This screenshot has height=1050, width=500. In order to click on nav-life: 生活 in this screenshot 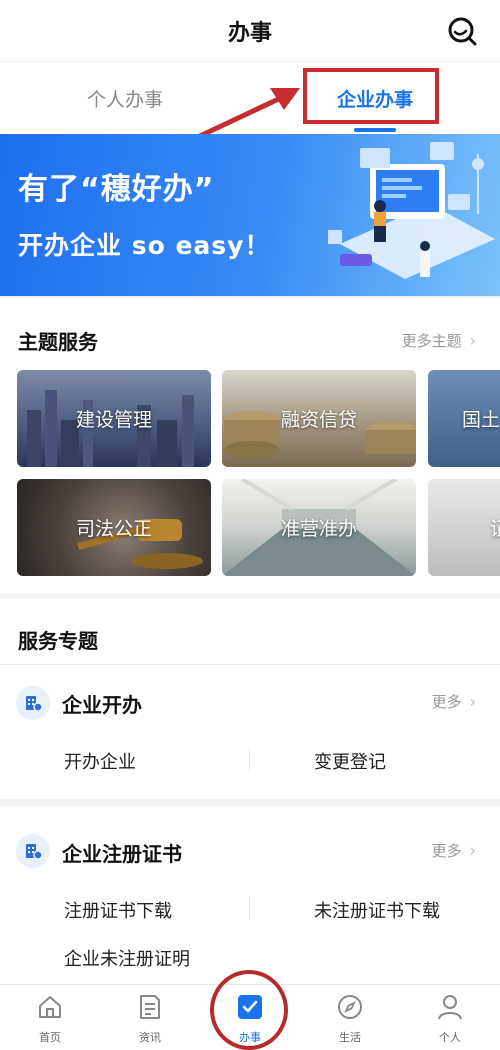, I will do `click(350, 1017)`.